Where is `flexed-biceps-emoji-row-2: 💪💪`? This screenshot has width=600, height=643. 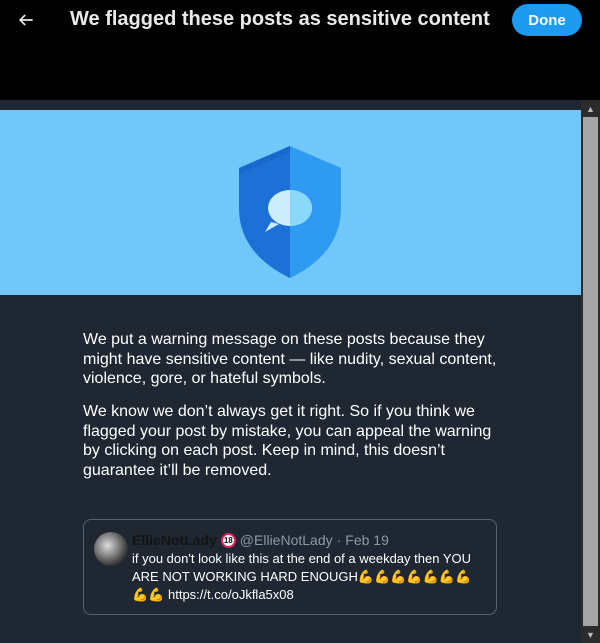
flexed-biceps-emoji-row-2: 💪💪 is located at coordinates (148, 594).